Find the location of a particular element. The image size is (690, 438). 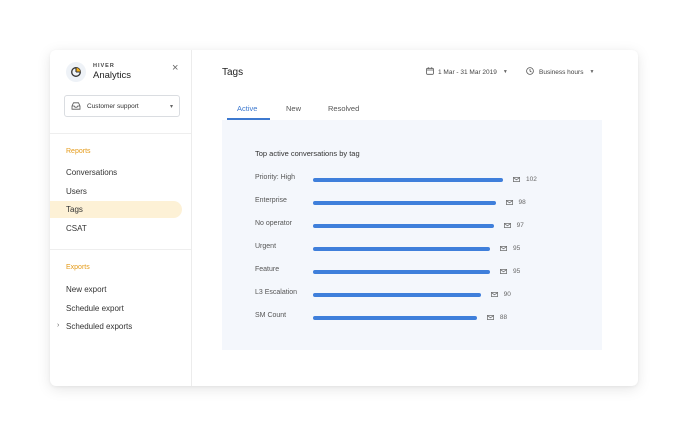

date-range-filter: 1 Mar - 31 Mar 2019 ▼ is located at coordinates (467, 72).